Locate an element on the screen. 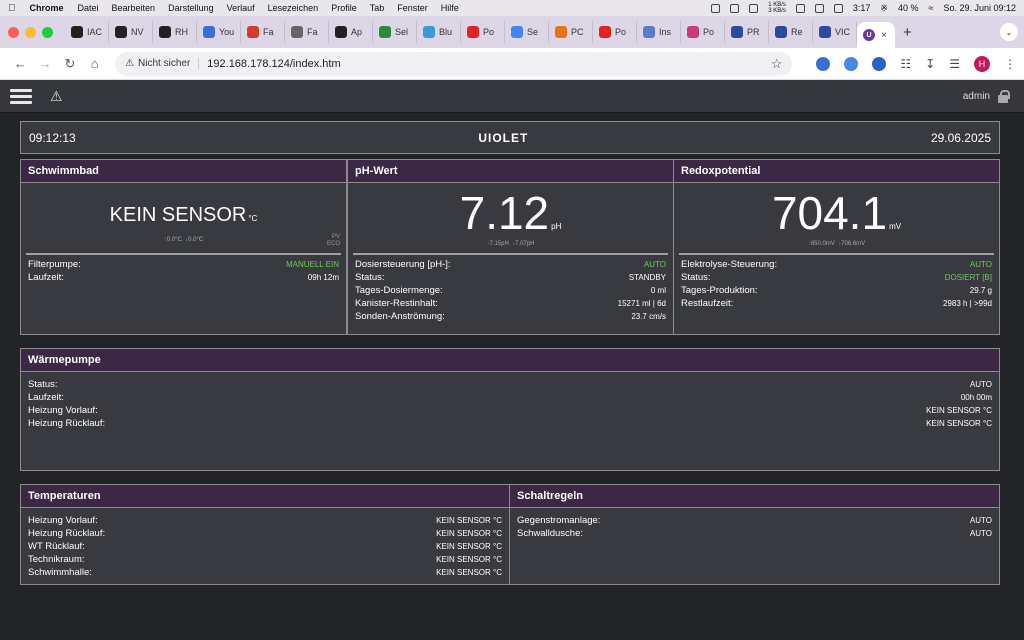 The height and width of the screenshot is (640, 1024). warning-triangle-icon: ⚠ is located at coordinates (130, 63).